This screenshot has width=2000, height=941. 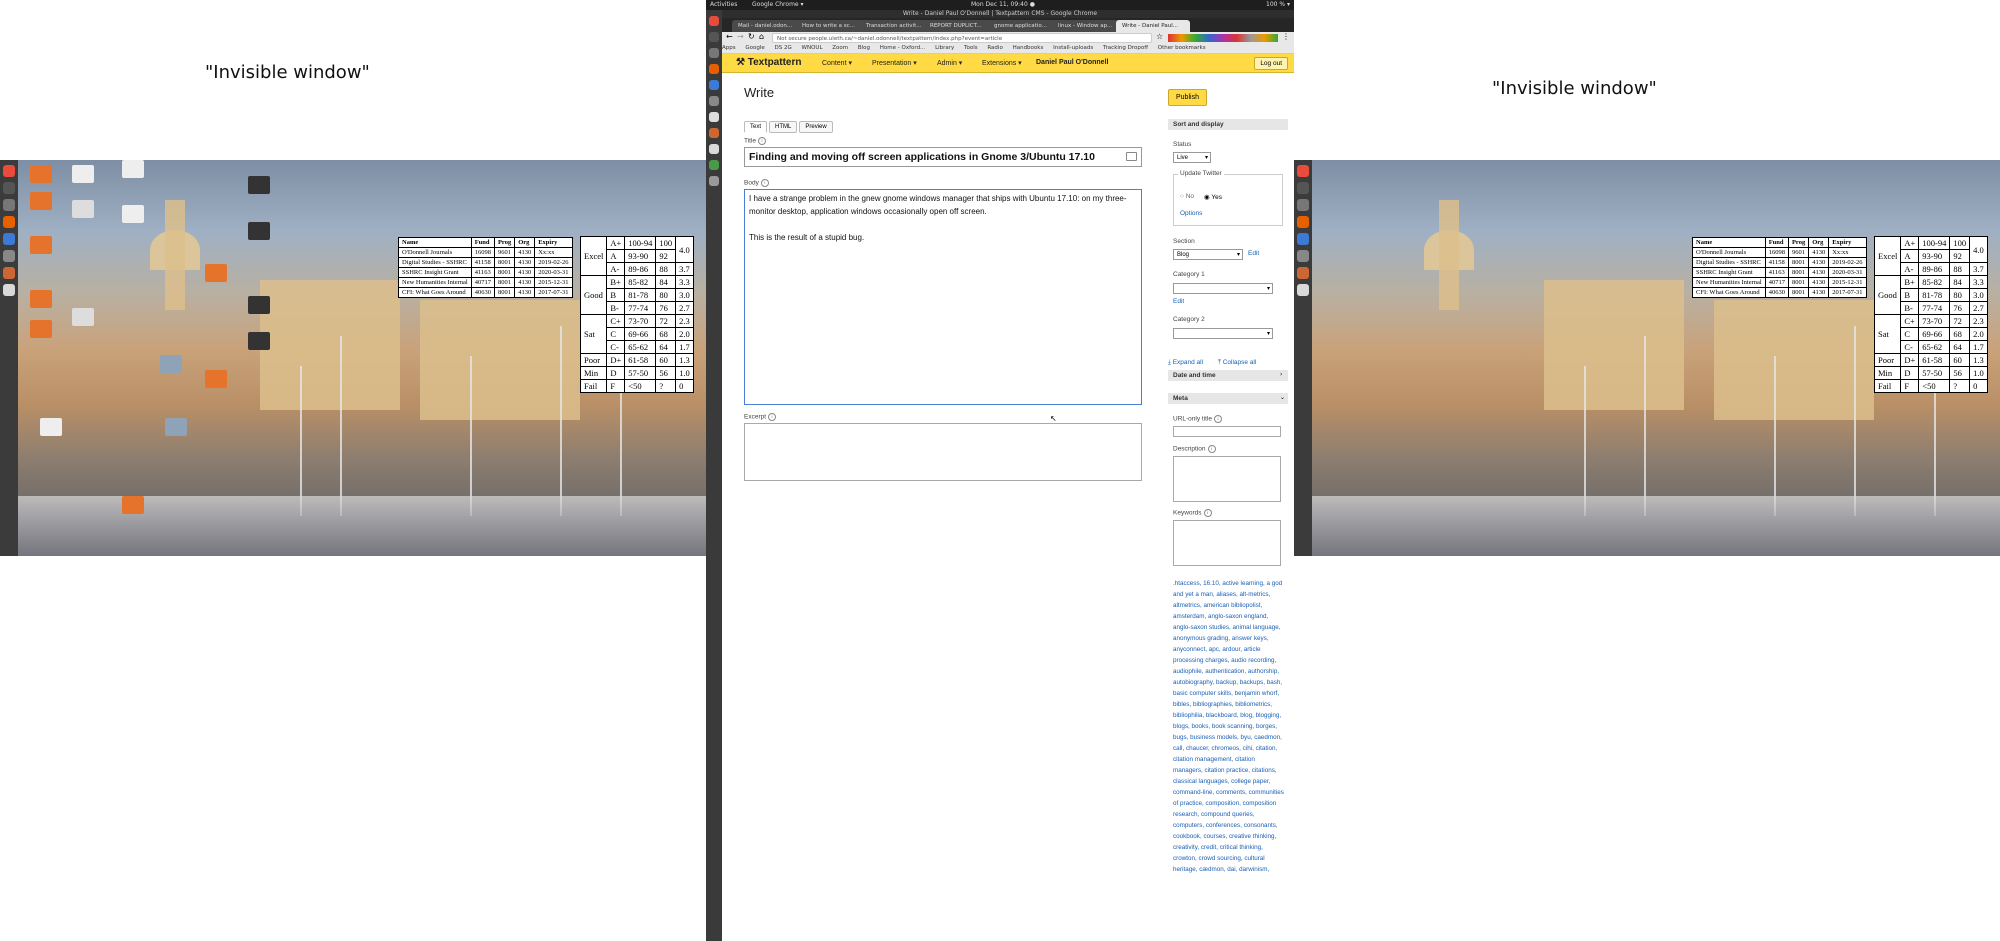 What do you see at coordinates (894, 63) in the screenshot?
I see `menu-presentation: Presentation ▾` at bounding box center [894, 63].